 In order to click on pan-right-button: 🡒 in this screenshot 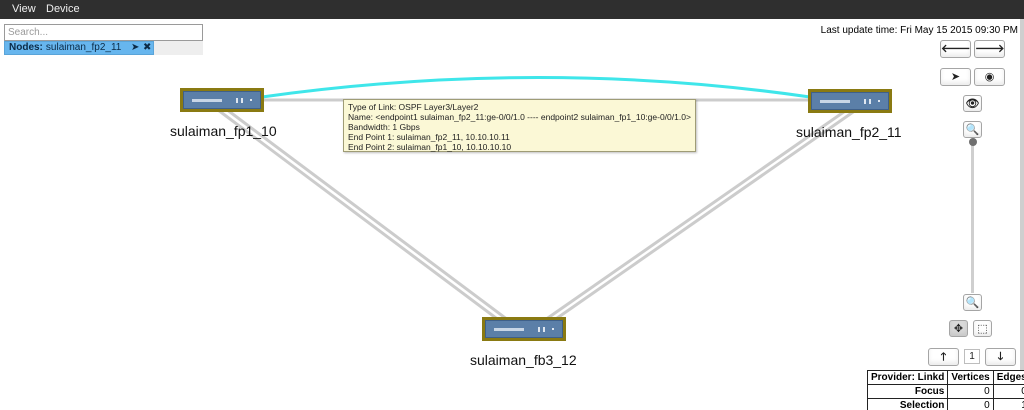, I will do `click(989, 49)`.